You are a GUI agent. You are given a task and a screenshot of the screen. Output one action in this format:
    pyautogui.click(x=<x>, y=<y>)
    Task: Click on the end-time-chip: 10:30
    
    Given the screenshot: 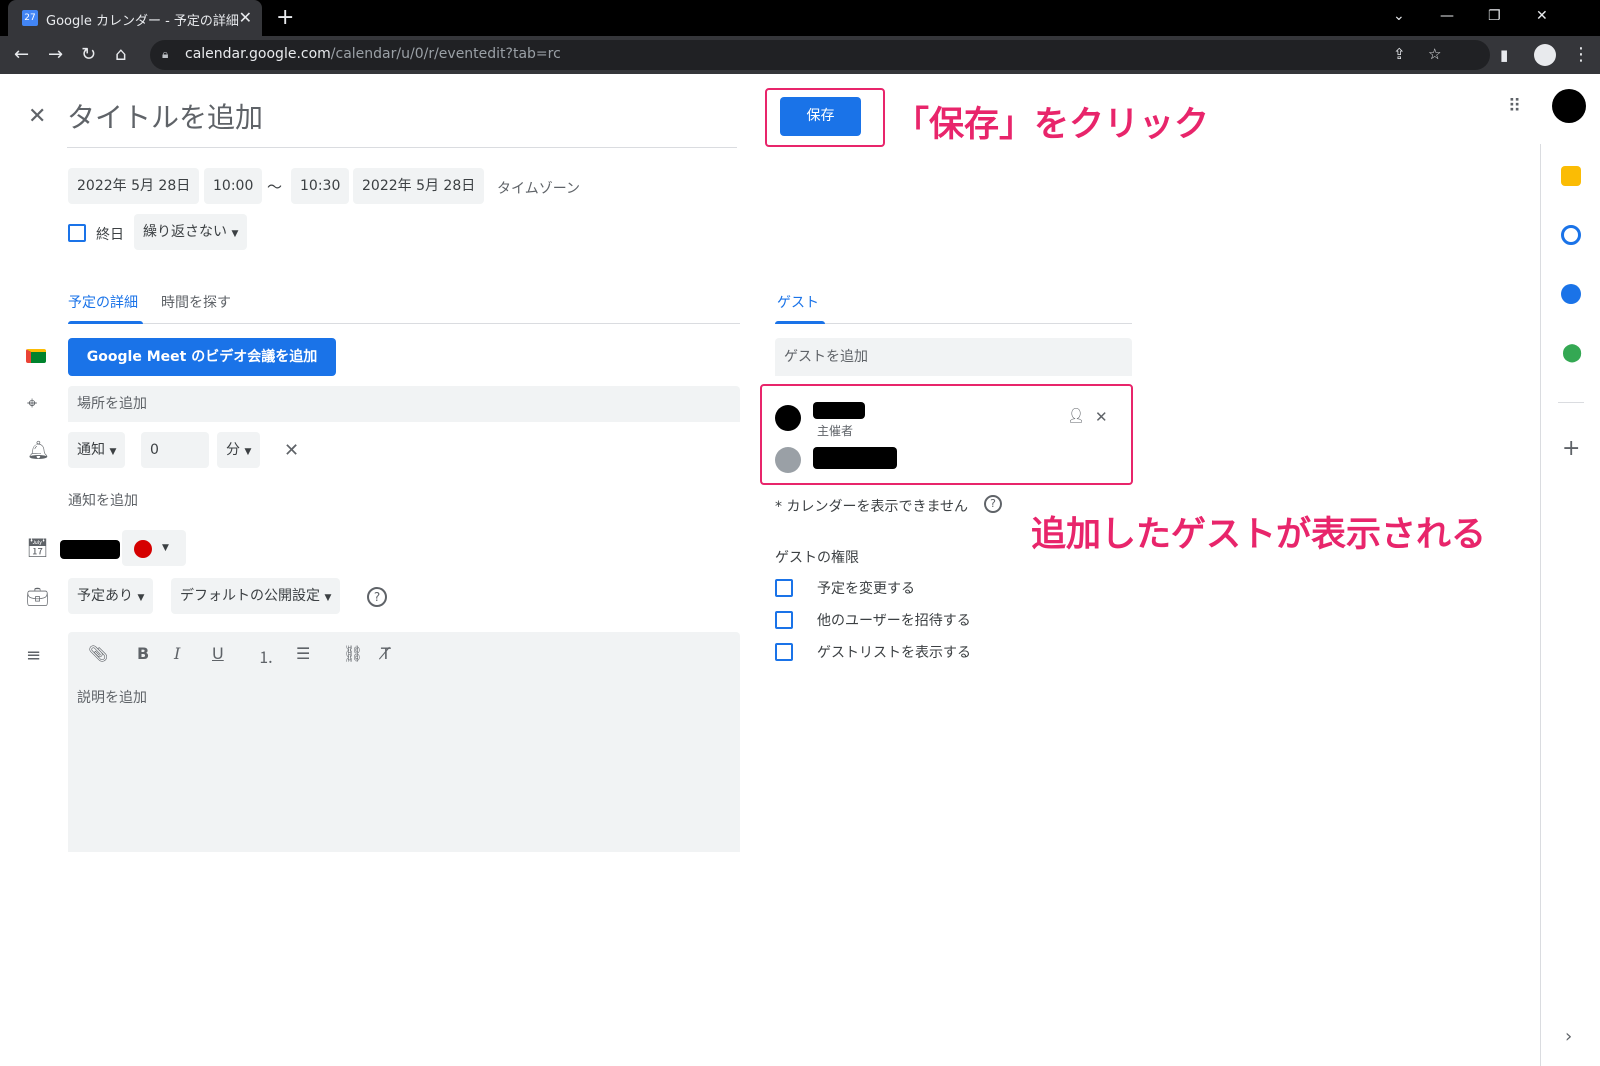 What is the action you would take?
    pyautogui.click(x=320, y=186)
    